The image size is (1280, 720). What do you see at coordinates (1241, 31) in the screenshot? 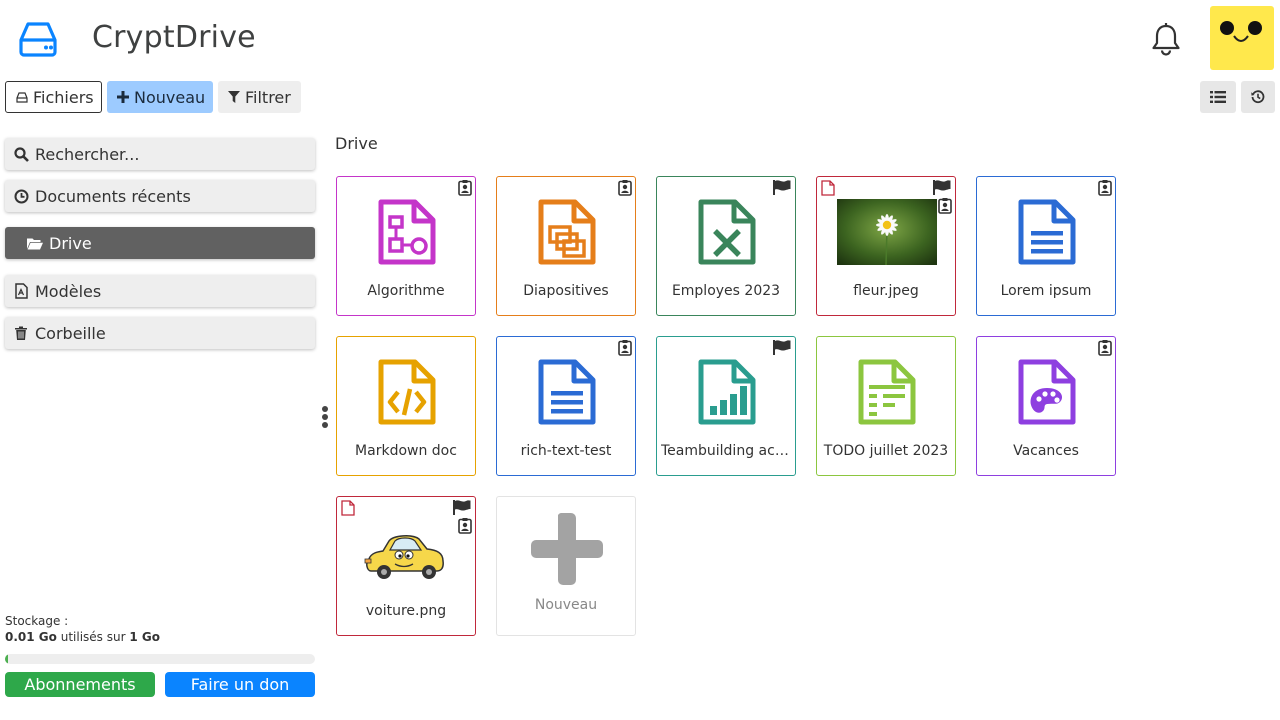
I see `avatar-face-icon` at bounding box center [1241, 31].